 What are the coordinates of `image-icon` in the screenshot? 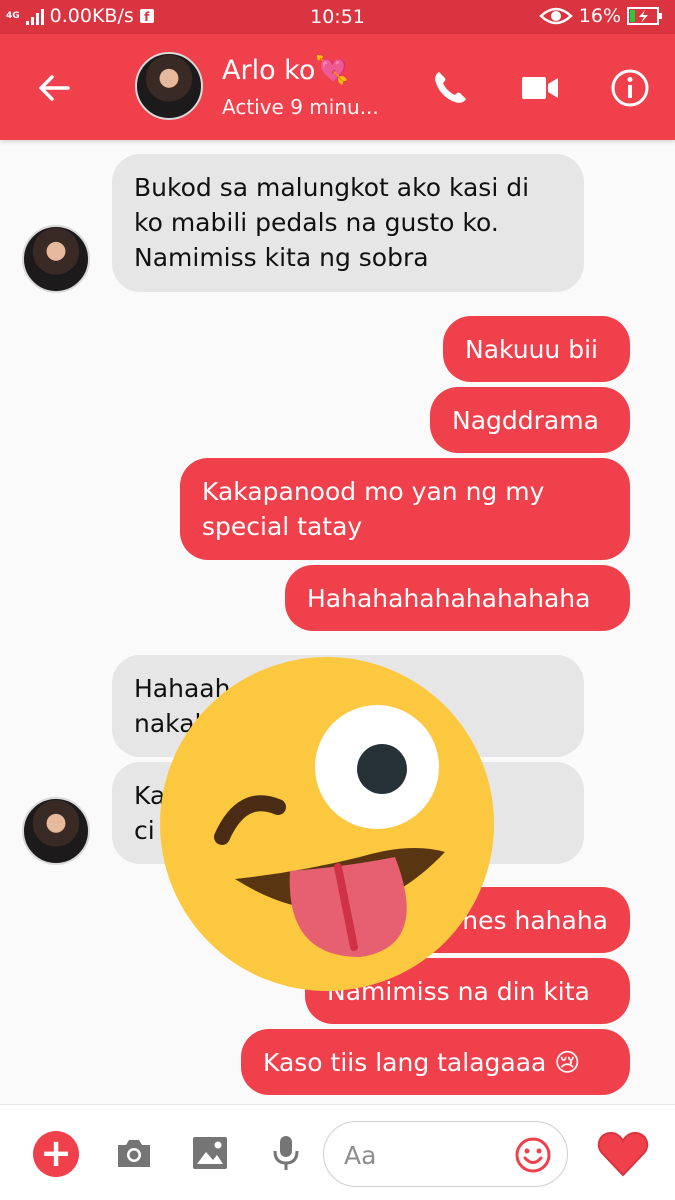 It's located at (210, 1153).